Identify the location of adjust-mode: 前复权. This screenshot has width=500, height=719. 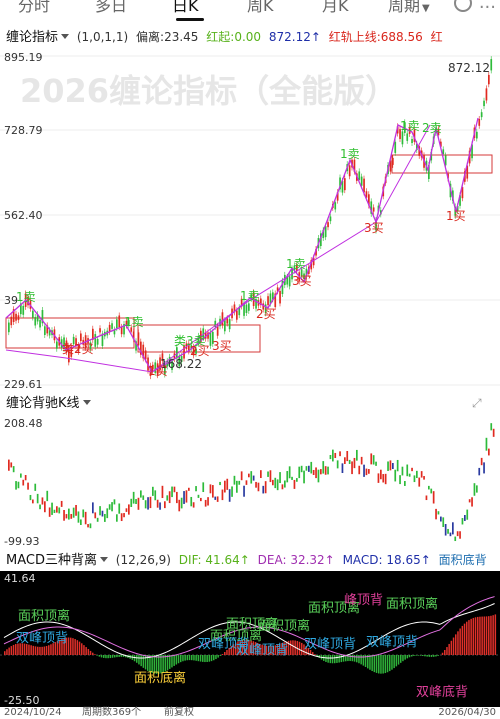
(179, 712).